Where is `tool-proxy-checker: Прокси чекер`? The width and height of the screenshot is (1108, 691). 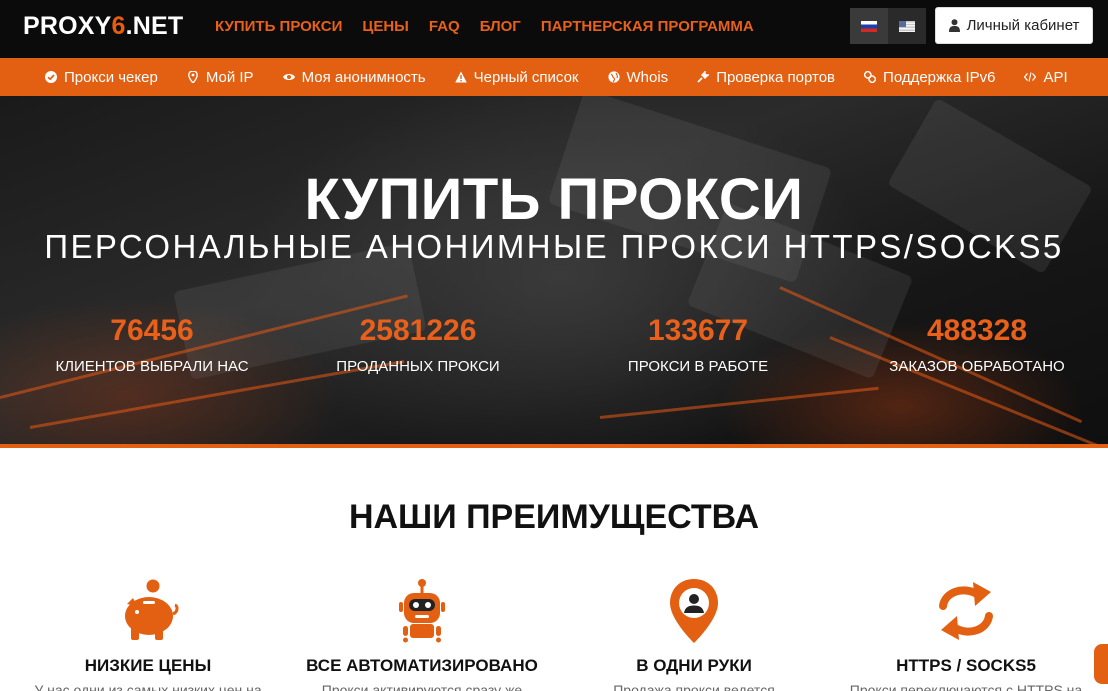
tool-proxy-checker: Прокси чекер is located at coordinates (101, 77).